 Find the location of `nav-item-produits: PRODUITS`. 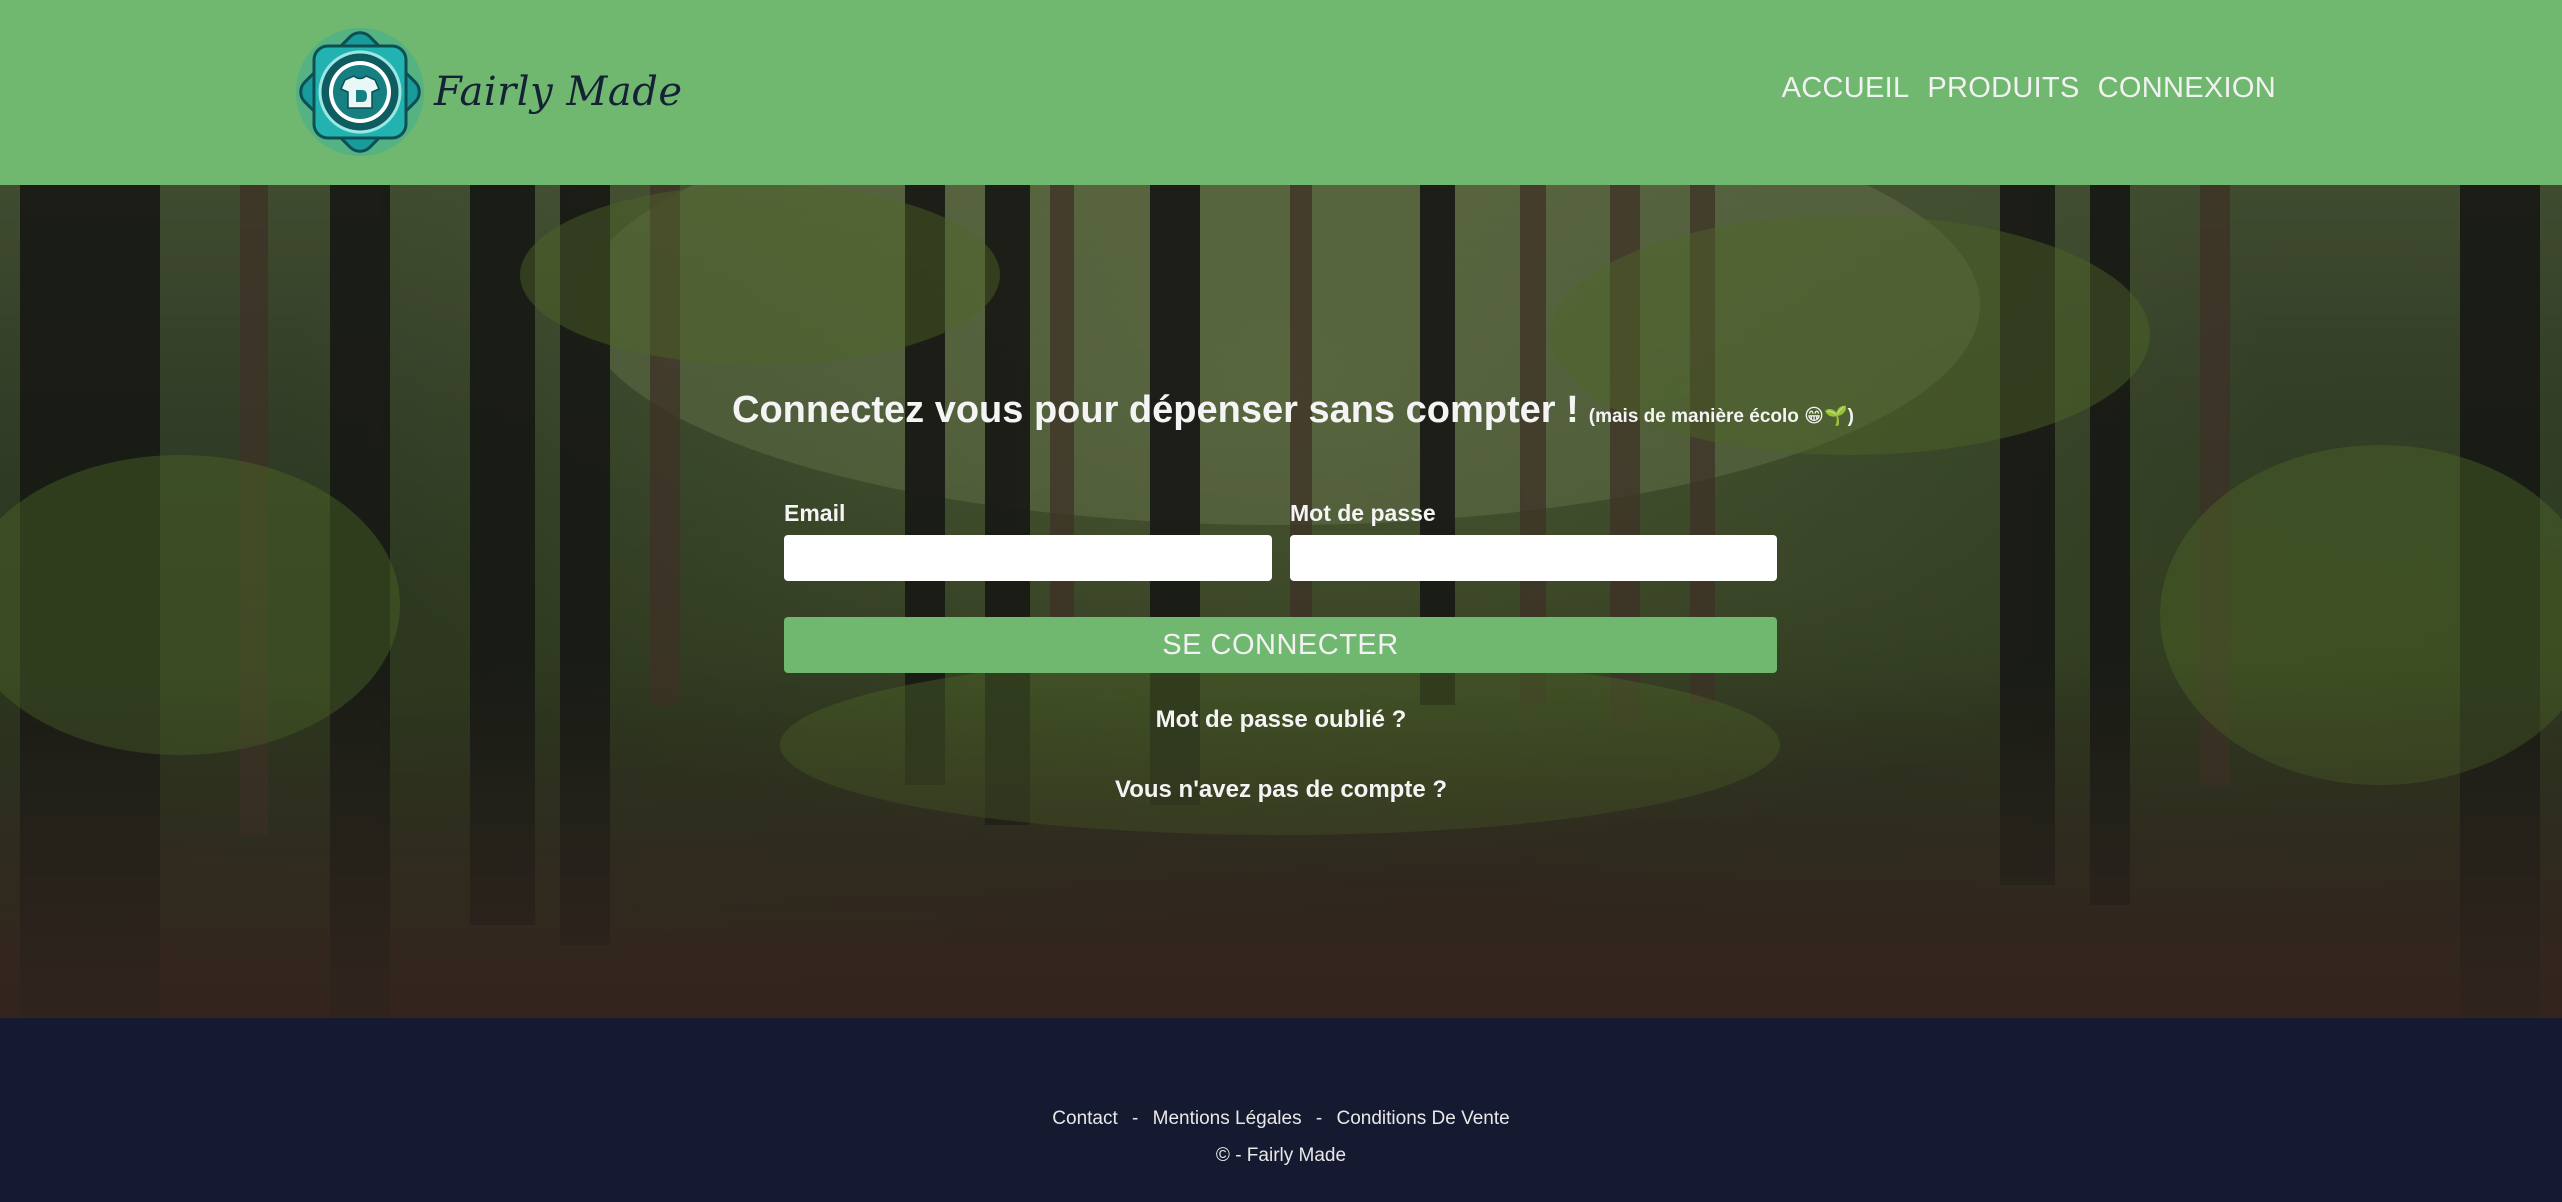

nav-item-produits: PRODUITS is located at coordinates (2003, 88).